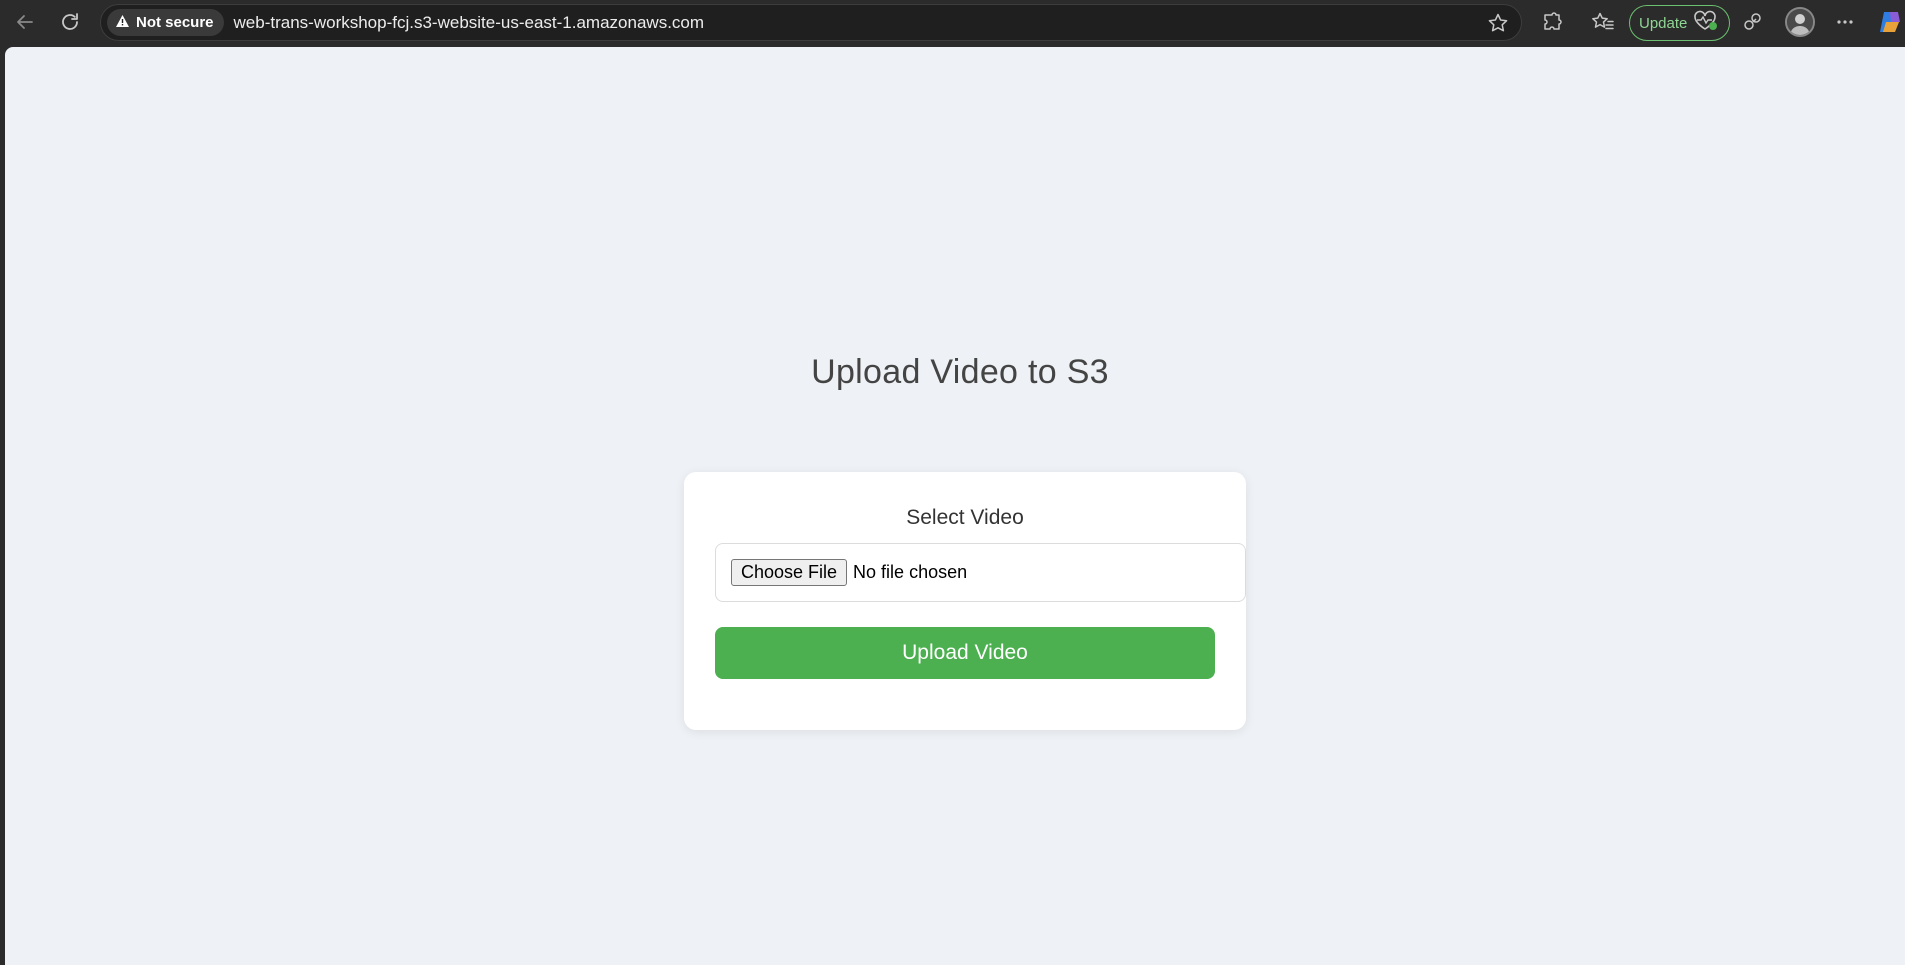  What do you see at coordinates (1890, 22) in the screenshot?
I see `copilot-icon` at bounding box center [1890, 22].